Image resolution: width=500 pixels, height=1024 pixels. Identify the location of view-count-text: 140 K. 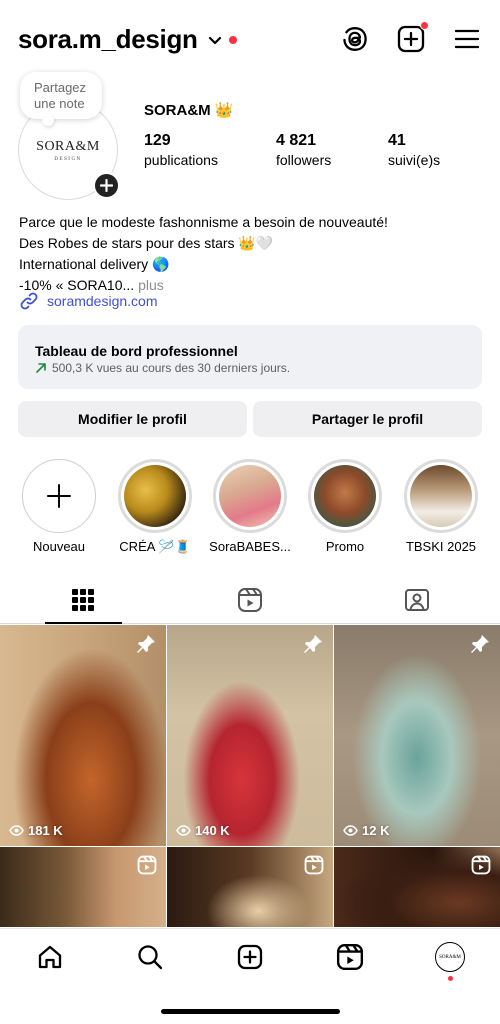
(212, 830).